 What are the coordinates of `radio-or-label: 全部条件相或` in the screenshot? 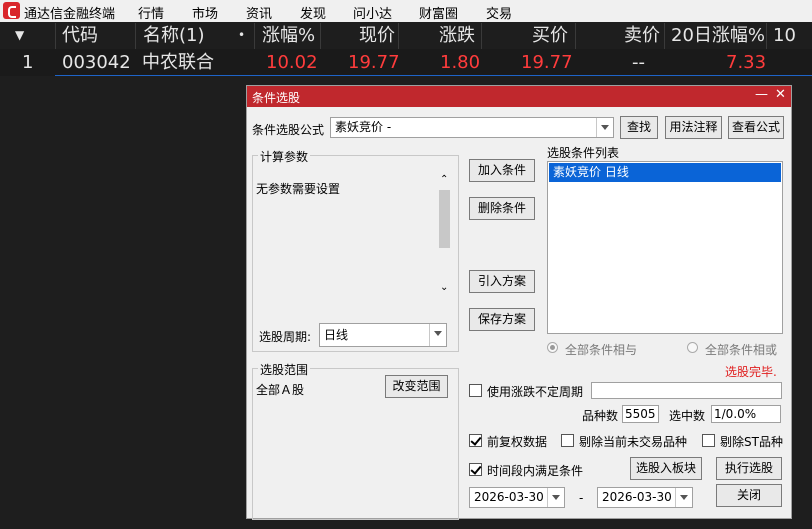 It's located at (741, 350).